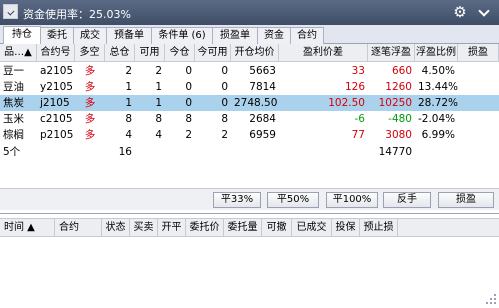  Describe the element at coordinates (120, 52) in the screenshot. I see `header-total: 总仓` at that location.